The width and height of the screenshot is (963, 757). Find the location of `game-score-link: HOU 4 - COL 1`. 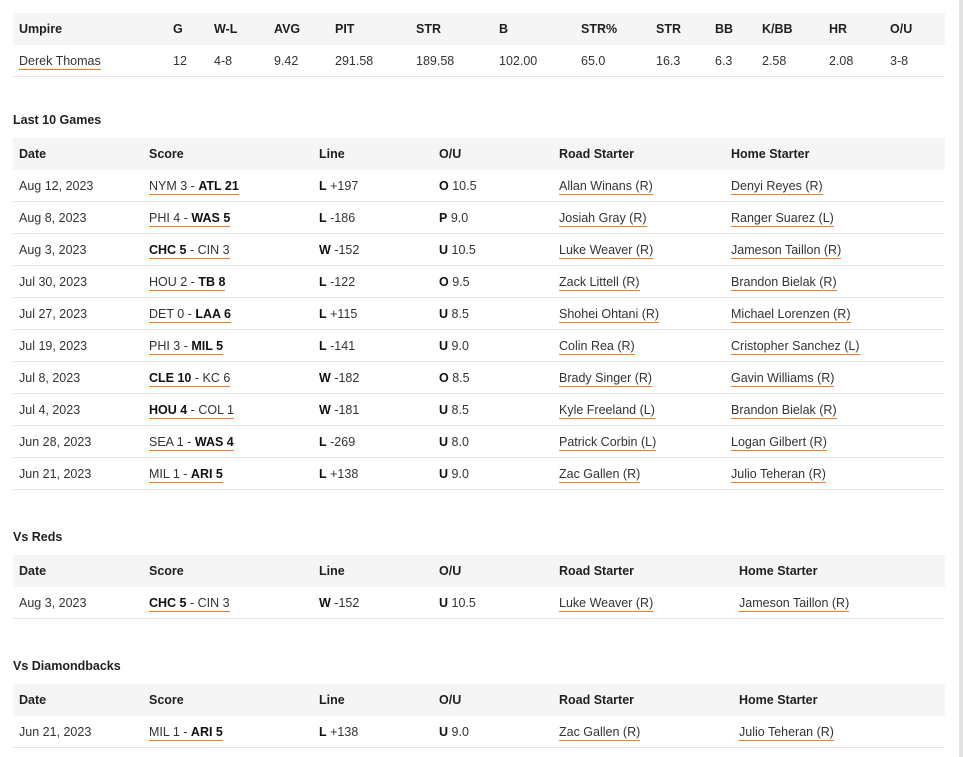

game-score-link: HOU 4 - COL 1 is located at coordinates (191, 410).